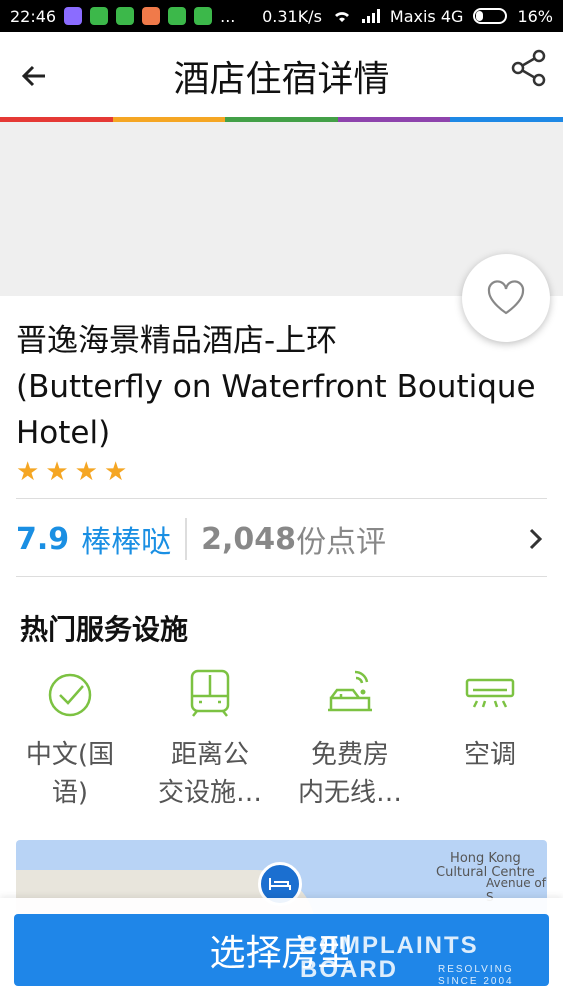 This screenshot has width=563, height=1000. Describe the element at coordinates (126, 542) in the screenshot. I see `rating-label: 棒棒哒` at that location.